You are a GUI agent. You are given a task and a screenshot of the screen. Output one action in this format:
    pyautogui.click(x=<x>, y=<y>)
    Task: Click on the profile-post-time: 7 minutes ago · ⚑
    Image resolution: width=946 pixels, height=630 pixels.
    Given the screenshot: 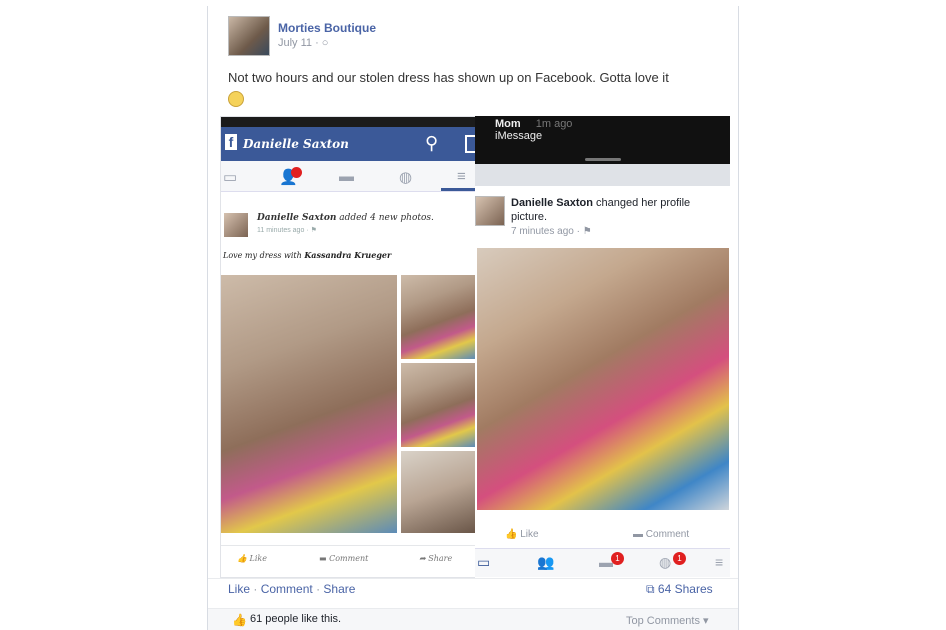 What is the action you would take?
    pyautogui.click(x=551, y=231)
    